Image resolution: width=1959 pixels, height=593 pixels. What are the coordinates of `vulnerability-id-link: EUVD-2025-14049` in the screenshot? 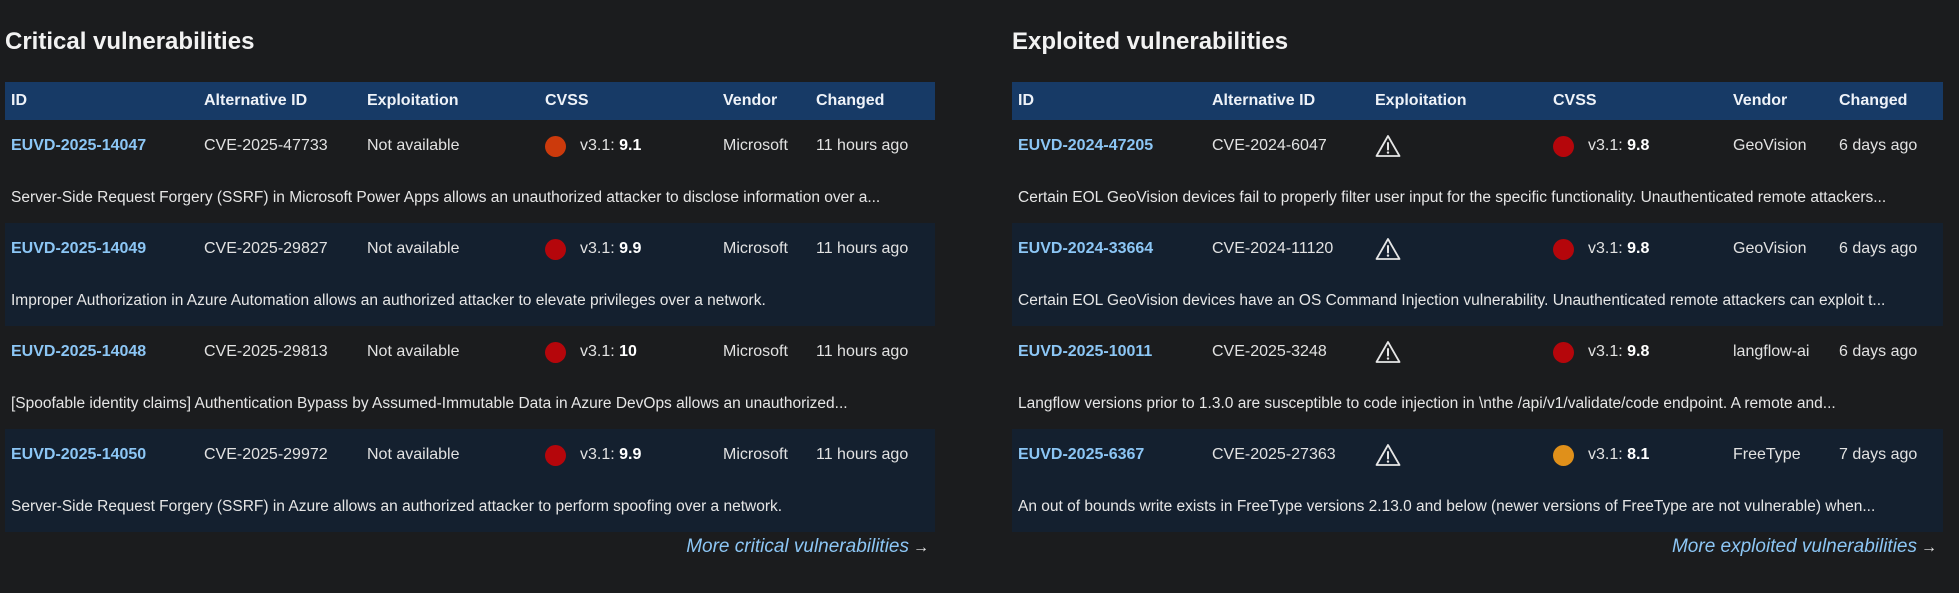 It's located at (78, 249).